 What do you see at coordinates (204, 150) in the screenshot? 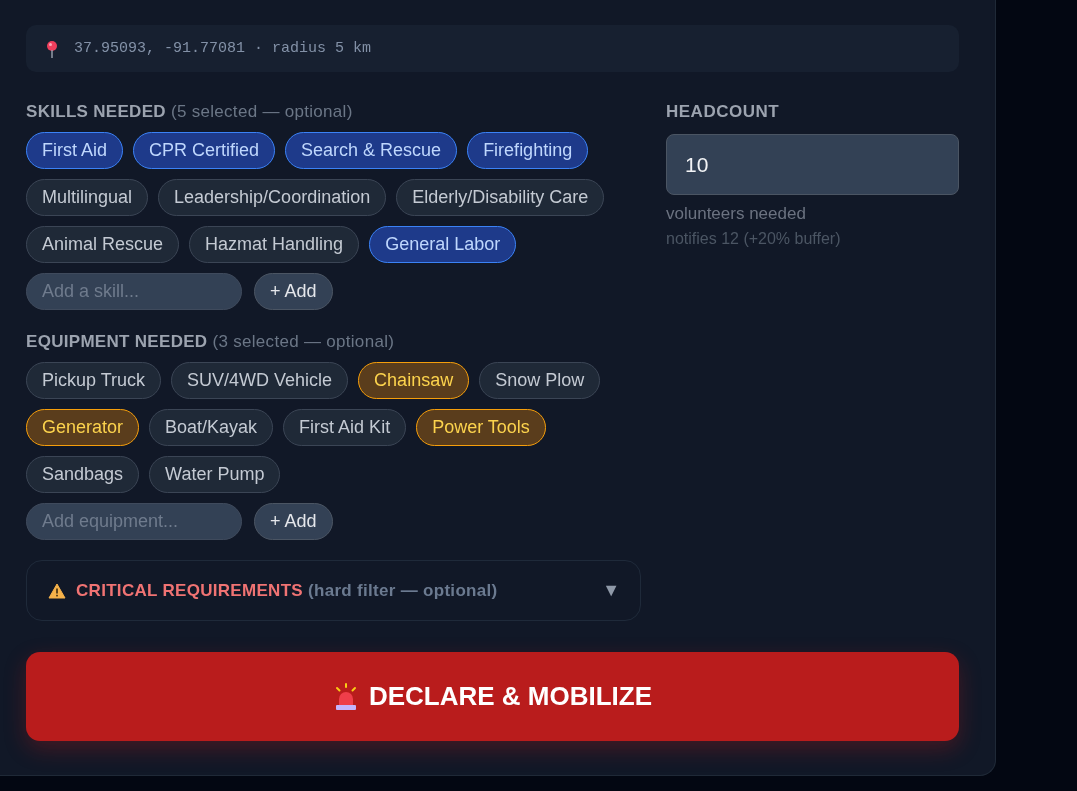
I see `tag-chip: CPR Certified` at bounding box center [204, 150].